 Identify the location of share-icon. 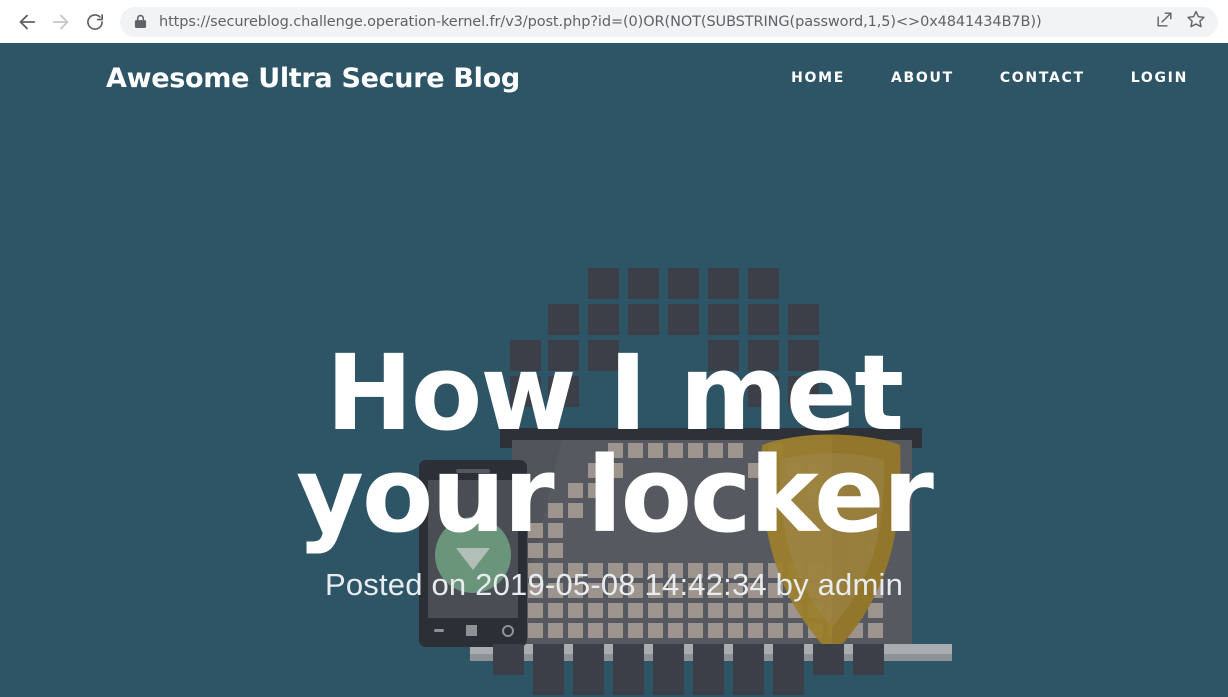
(1164, 22).